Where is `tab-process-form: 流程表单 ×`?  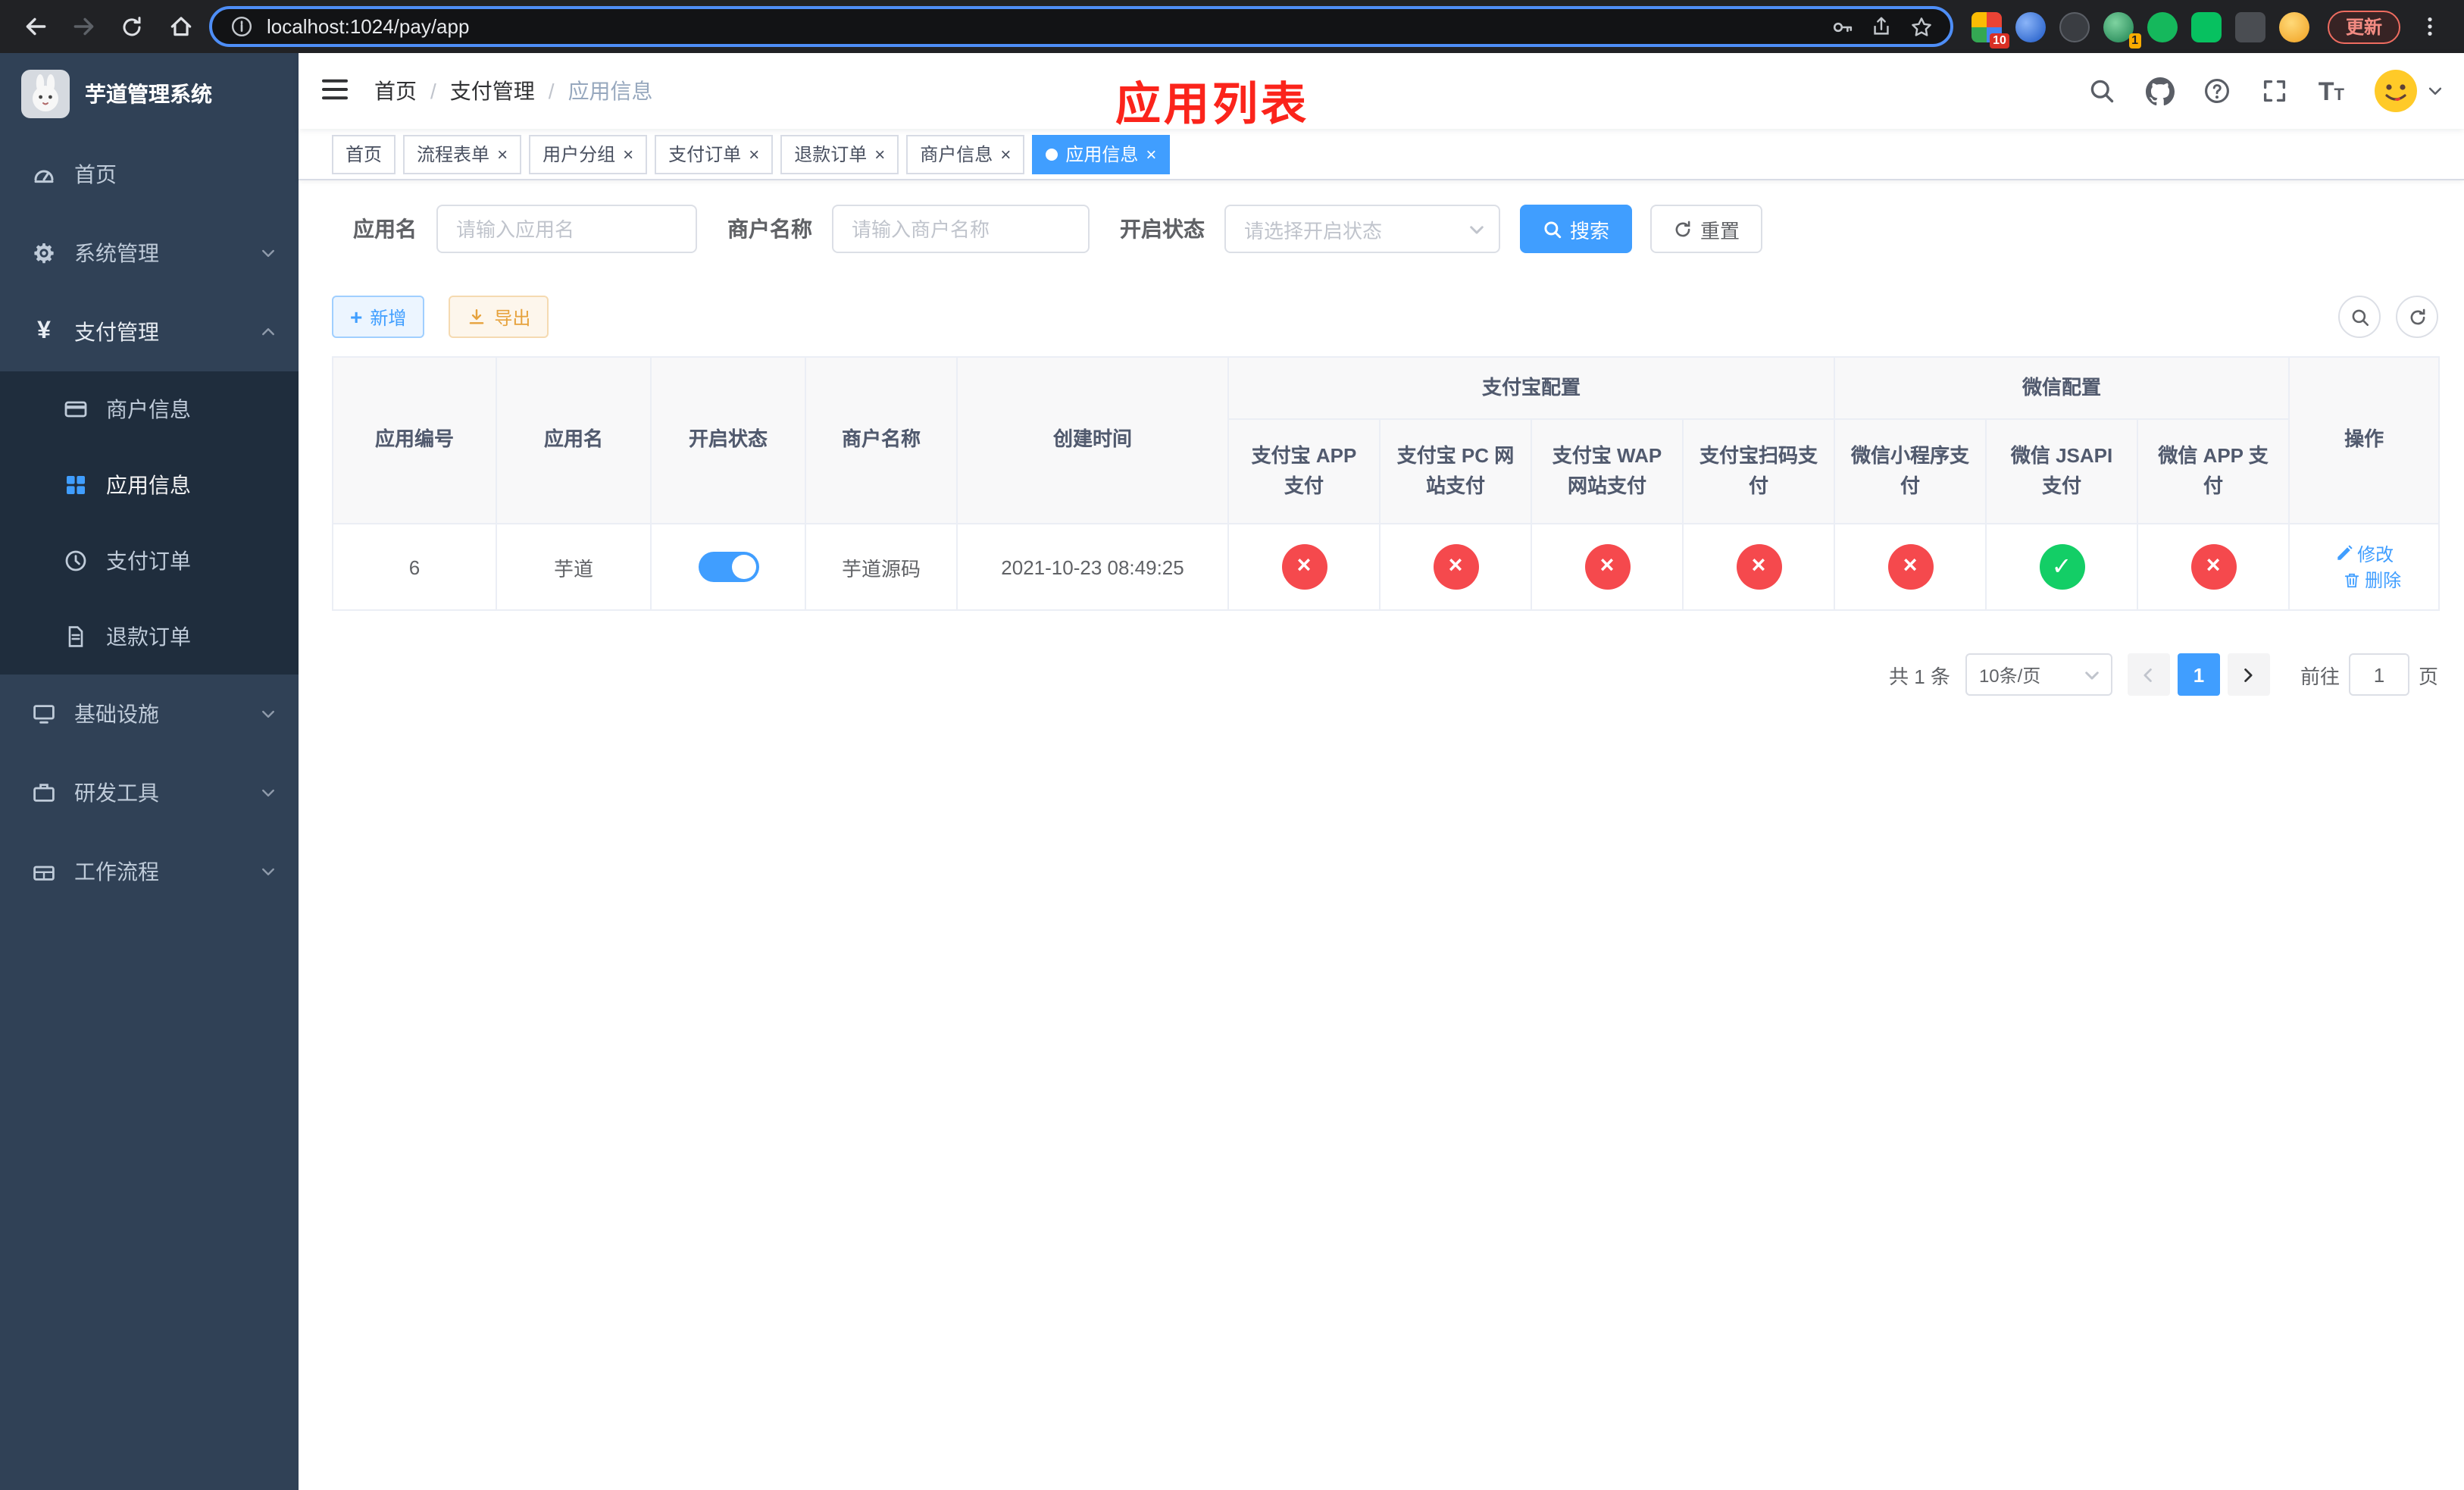
tab-process-form: 流程表单 × is located at coordinates (462, 154).